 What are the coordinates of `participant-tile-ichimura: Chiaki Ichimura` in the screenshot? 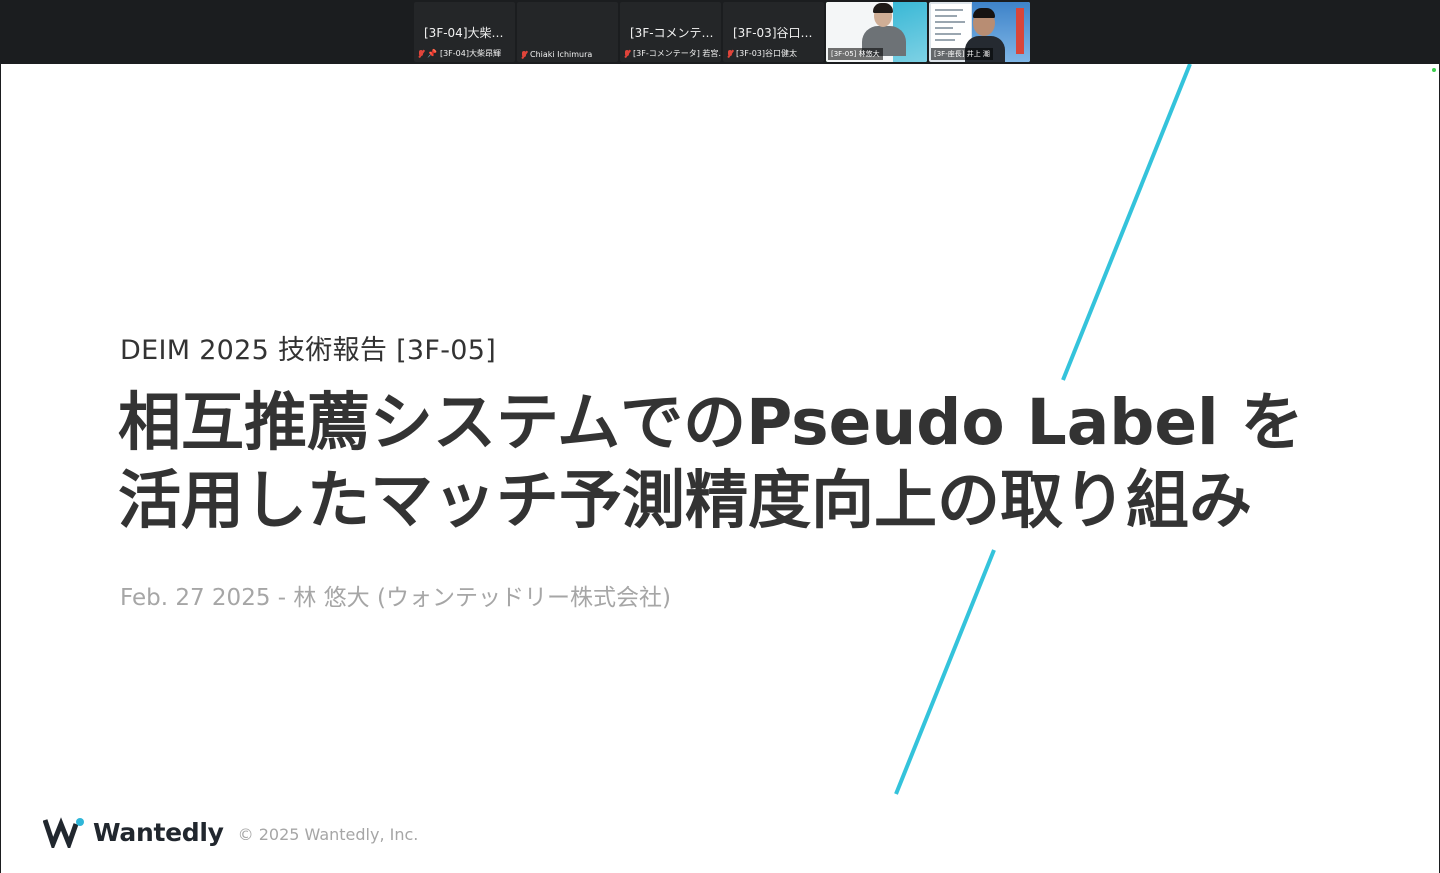 It's located at (567, 32).